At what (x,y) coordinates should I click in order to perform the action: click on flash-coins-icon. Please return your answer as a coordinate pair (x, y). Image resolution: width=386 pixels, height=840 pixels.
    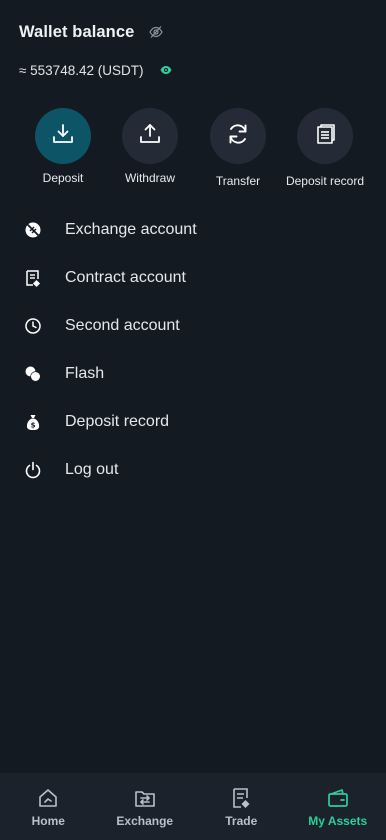
    Looking at the image, I should click on (33, 374).